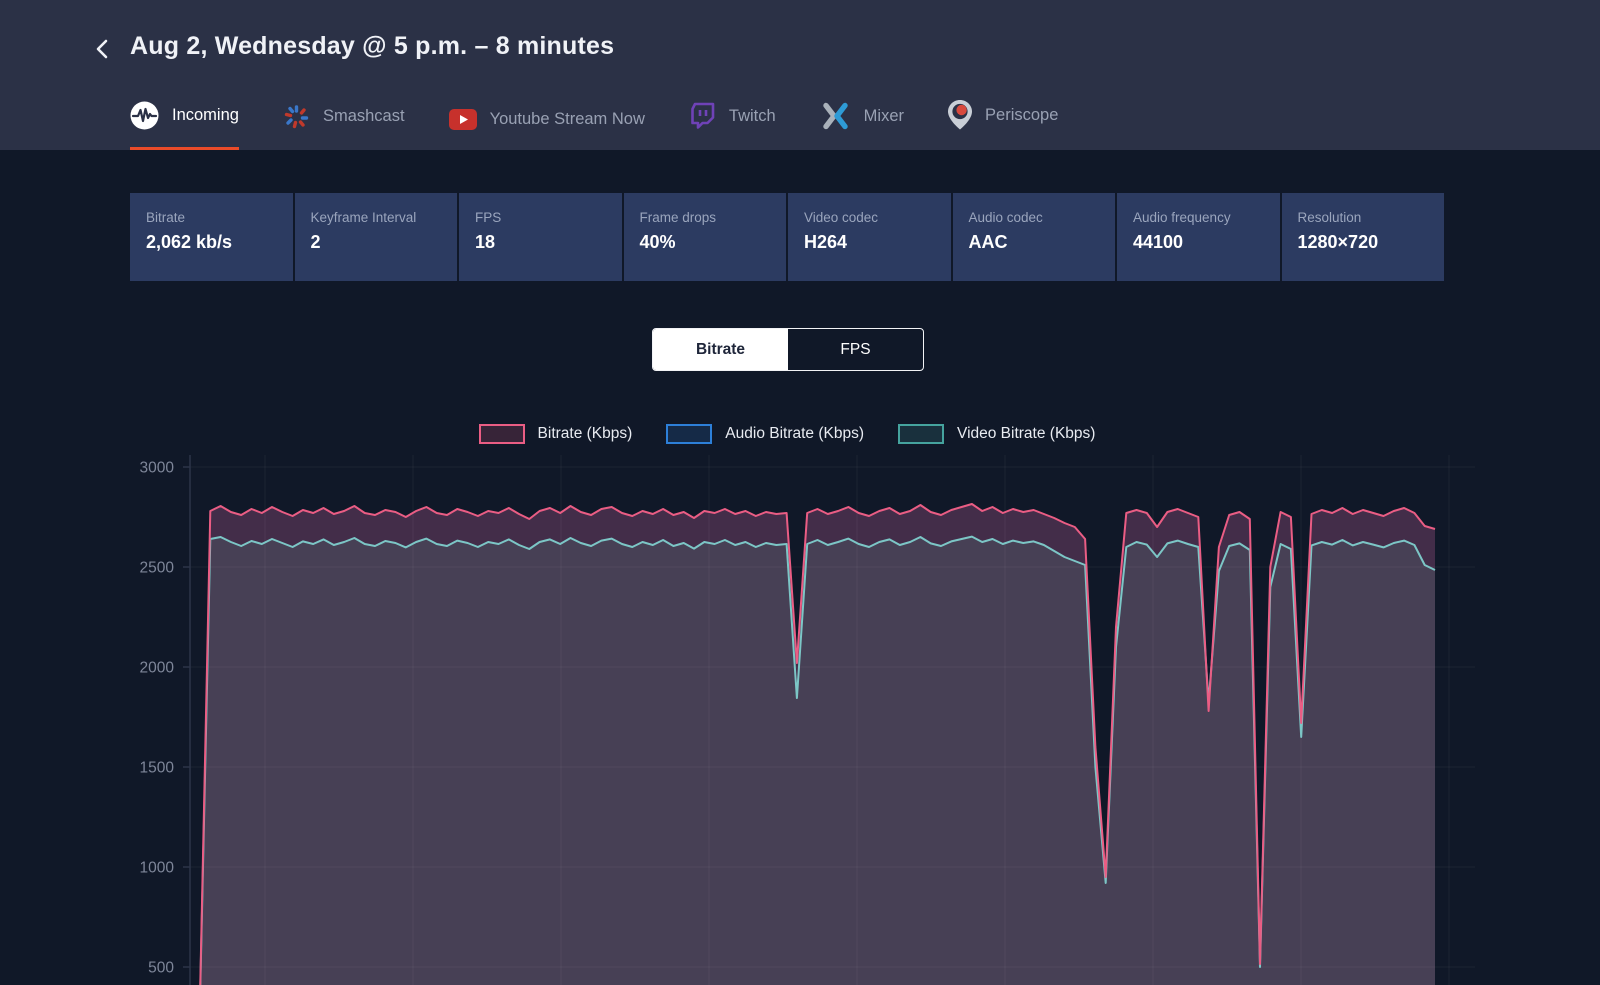 The width and height of the screenshot is (1600, 985). Describe the element at coordinates (315, 242) in the screenshot. I see `stat-value: 2` at that location.